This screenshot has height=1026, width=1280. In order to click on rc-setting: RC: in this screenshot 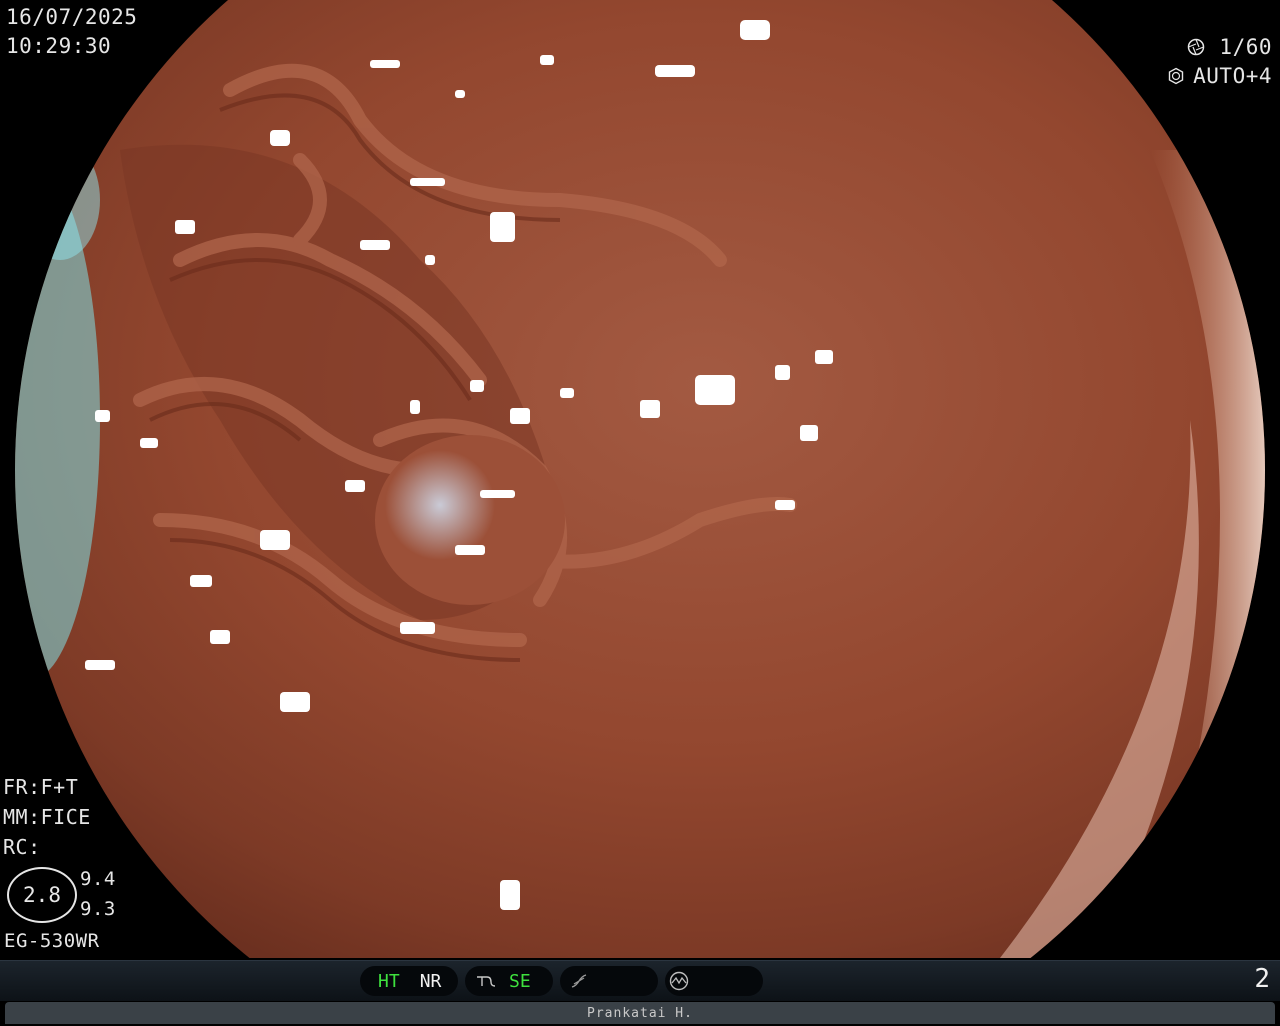, I will do `click(22, 847)`.